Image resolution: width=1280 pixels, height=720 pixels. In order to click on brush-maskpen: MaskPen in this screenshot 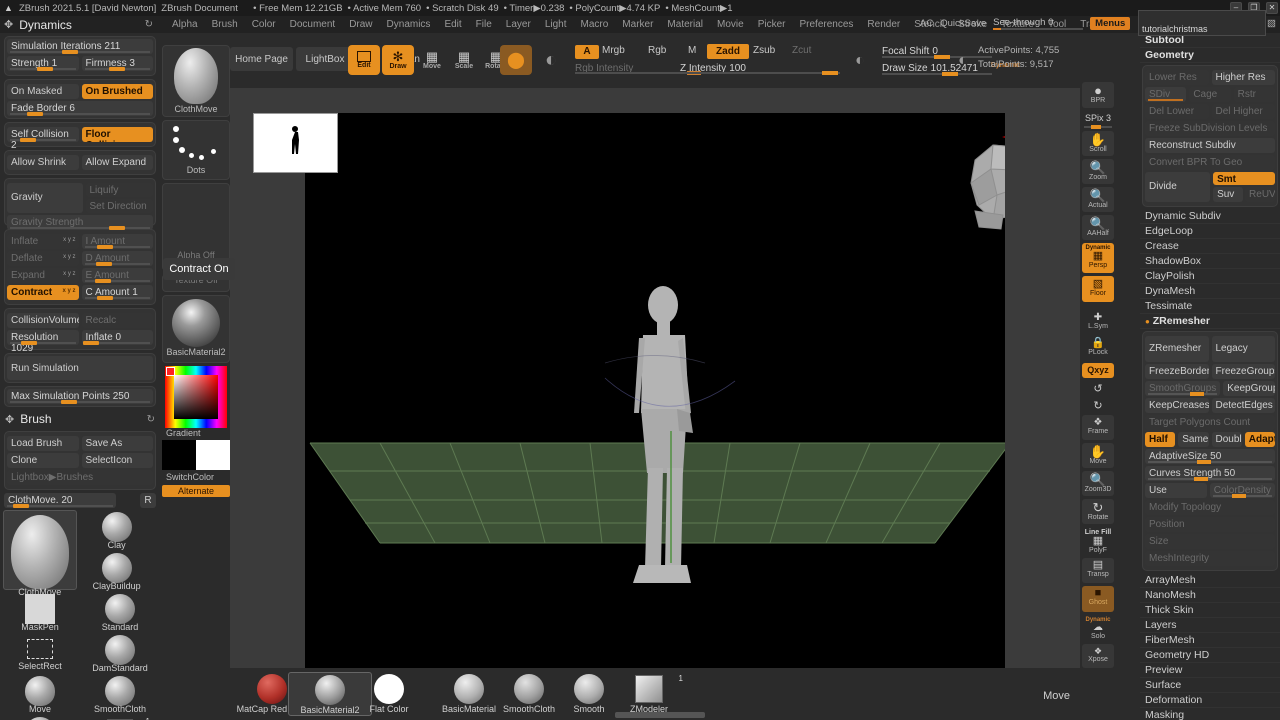, I will do `click(40, 612)`.